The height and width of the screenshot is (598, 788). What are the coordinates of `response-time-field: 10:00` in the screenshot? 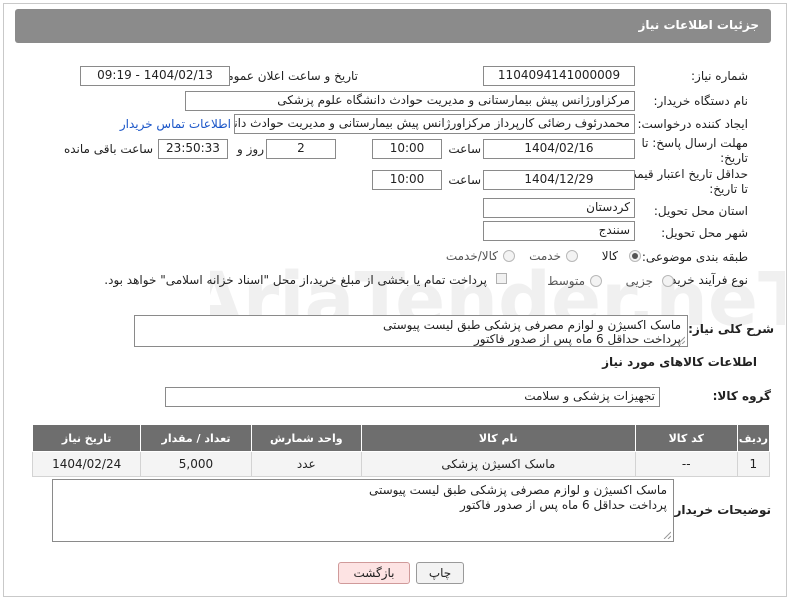 It's located at (407, 149).